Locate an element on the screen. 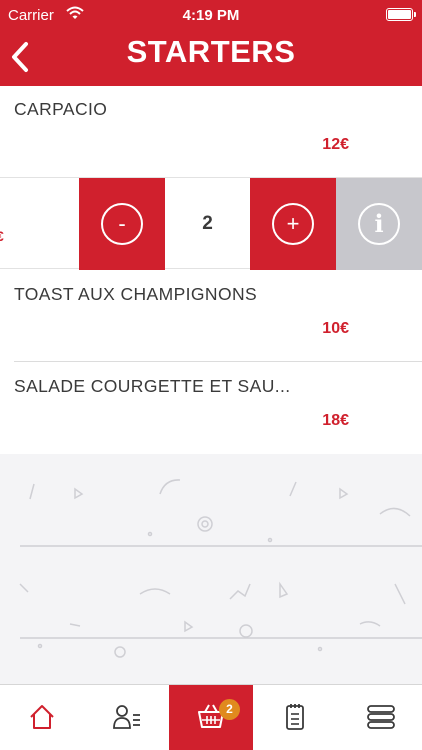 The width and height of the screenshot is (422, 750). item-name: CARPACIO is located at coordinates (60, 109).